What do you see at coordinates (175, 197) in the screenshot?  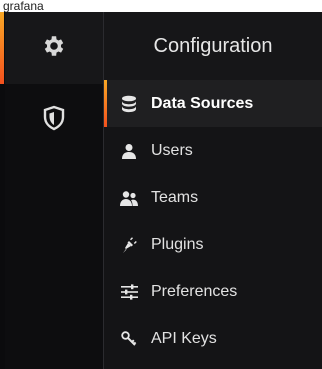 I see `menu-label: Teams` at bounding box center [175, 197].